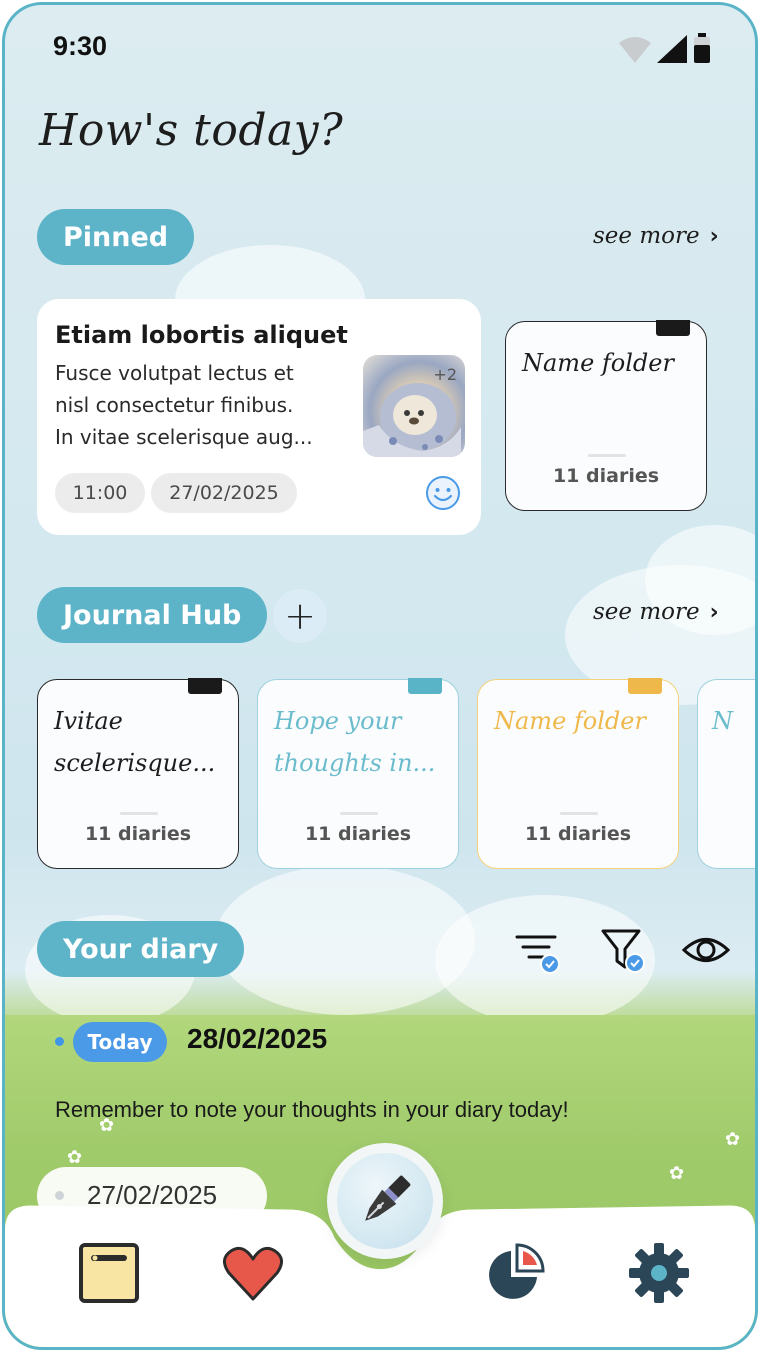 The height and width of the screenshot is (1352, 760). I want to click on cloud, so click(345, 940).